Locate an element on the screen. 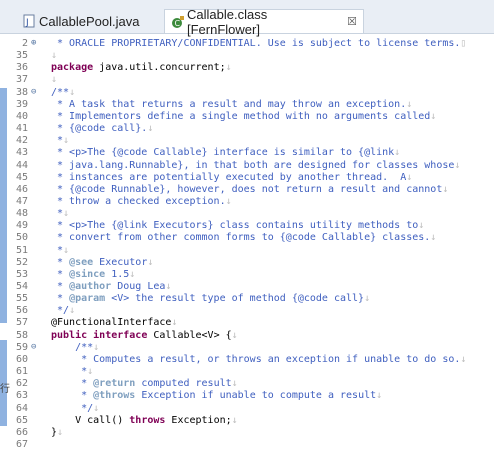 Image resolution: width=494 pixels, height=451 pixels. line-number: 57 is located at coordinates (21, 323).